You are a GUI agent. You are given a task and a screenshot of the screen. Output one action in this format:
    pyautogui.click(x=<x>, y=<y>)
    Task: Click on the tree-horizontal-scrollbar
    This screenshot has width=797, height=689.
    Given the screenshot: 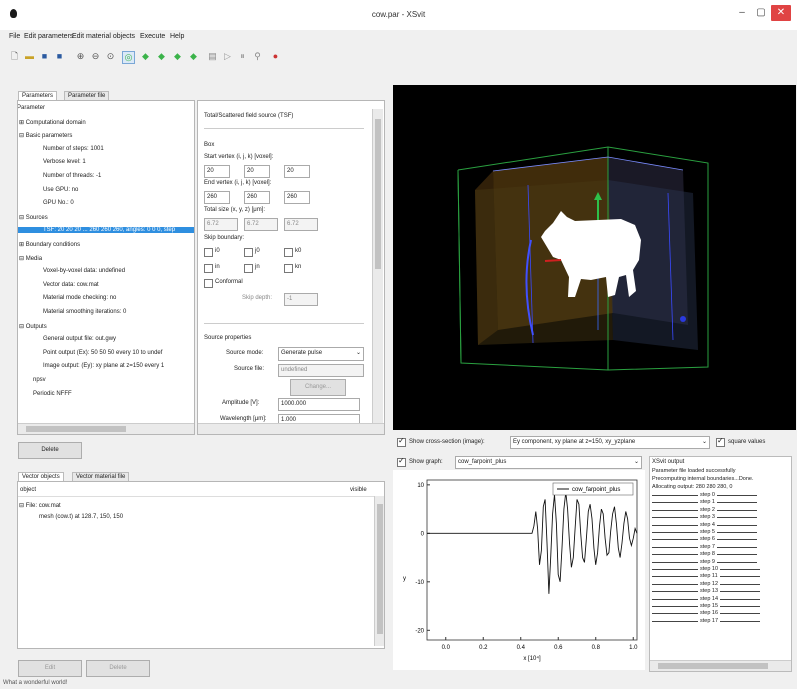 What is the action you would take?
    pyautogui.click(x=106, y=428)
    